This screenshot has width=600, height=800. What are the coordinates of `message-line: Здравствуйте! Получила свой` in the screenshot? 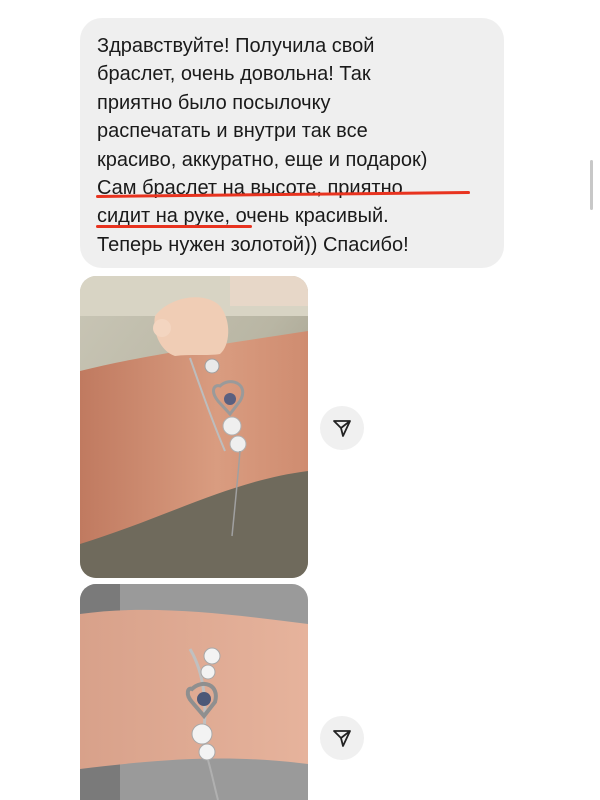 It's located at (236, 46).